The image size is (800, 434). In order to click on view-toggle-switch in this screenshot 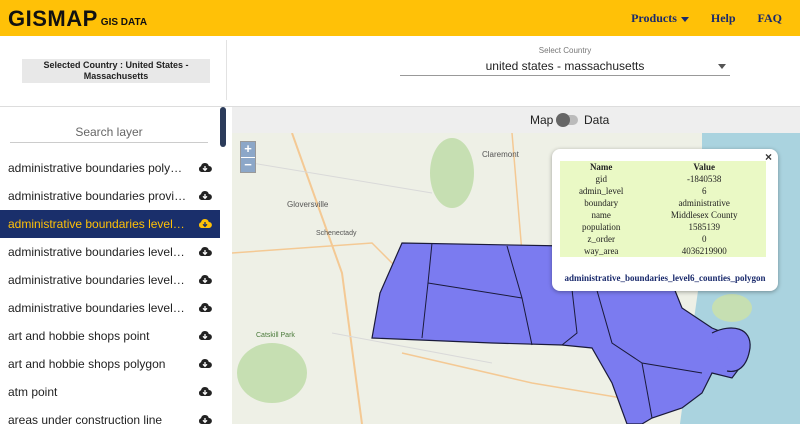, I will do `click(567, 120)`.